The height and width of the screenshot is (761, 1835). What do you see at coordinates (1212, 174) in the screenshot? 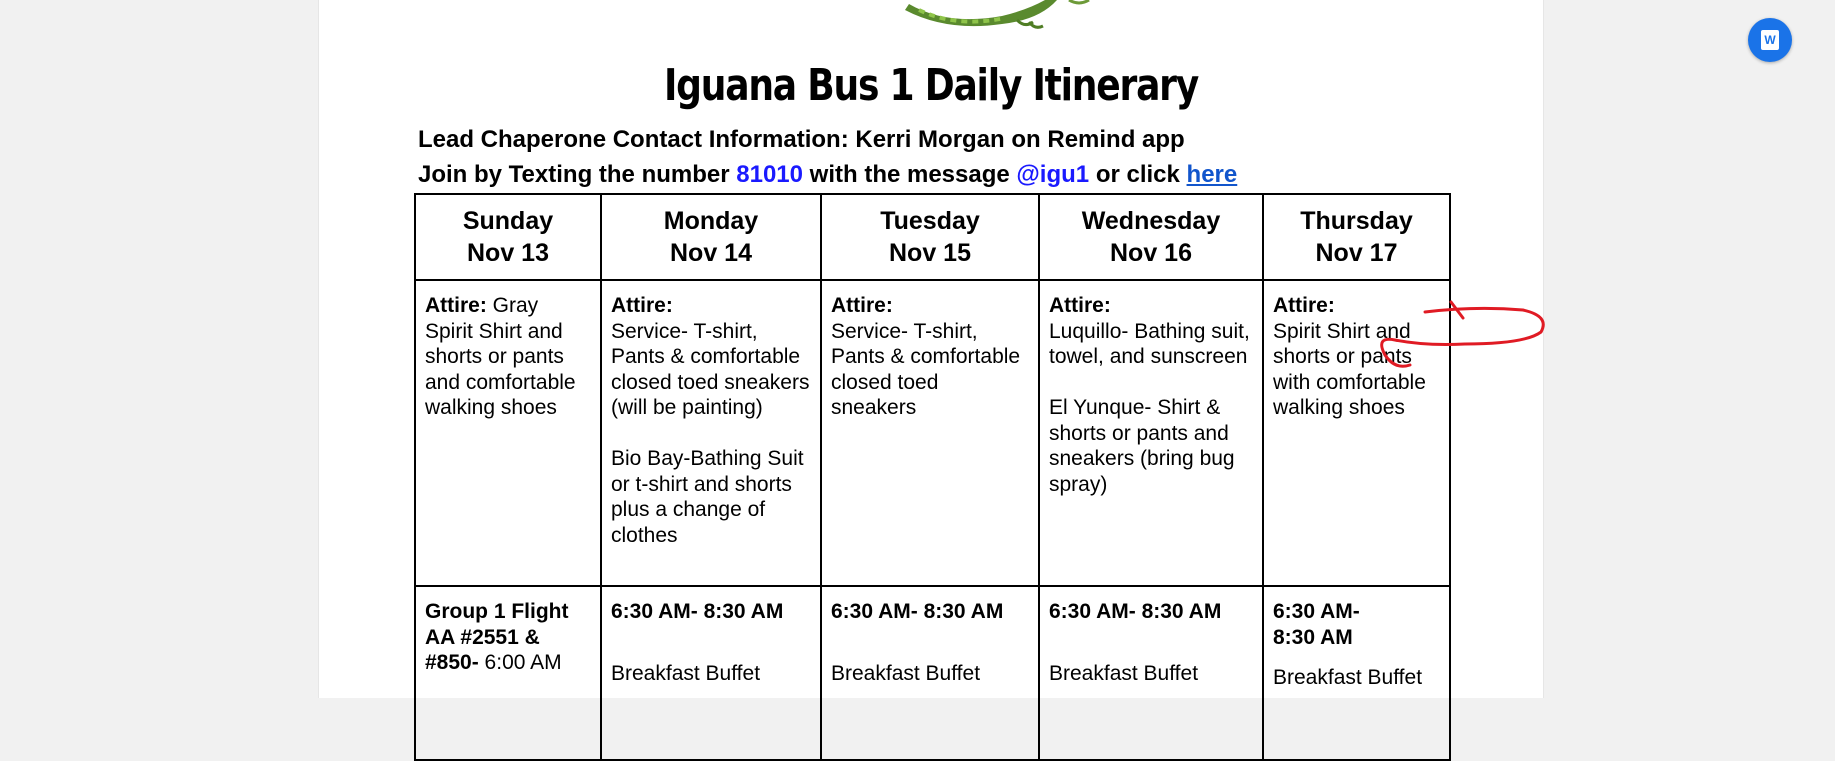
I see `here-link: here` at bounding box center [1212, 174].